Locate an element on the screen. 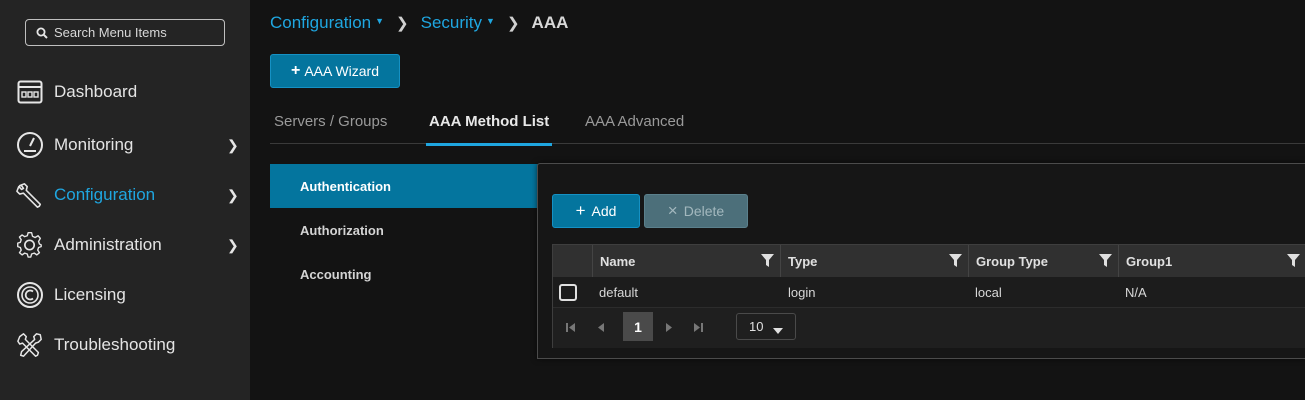  aaa-wizard-button: + AAA Wizard is located at coordinates (335, 71).